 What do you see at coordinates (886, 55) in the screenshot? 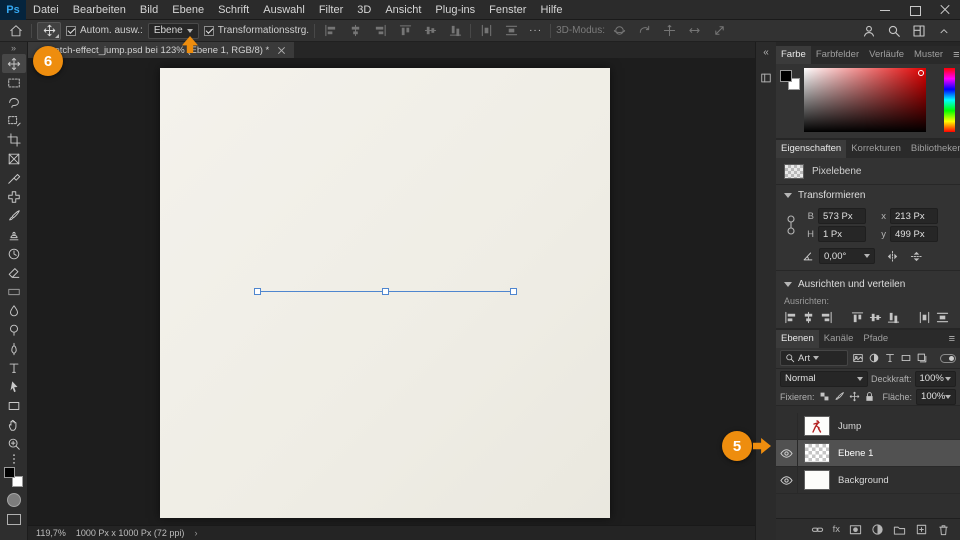
I see `tab-verlaeufe: Verläufe` at bounding box center [886, 55].